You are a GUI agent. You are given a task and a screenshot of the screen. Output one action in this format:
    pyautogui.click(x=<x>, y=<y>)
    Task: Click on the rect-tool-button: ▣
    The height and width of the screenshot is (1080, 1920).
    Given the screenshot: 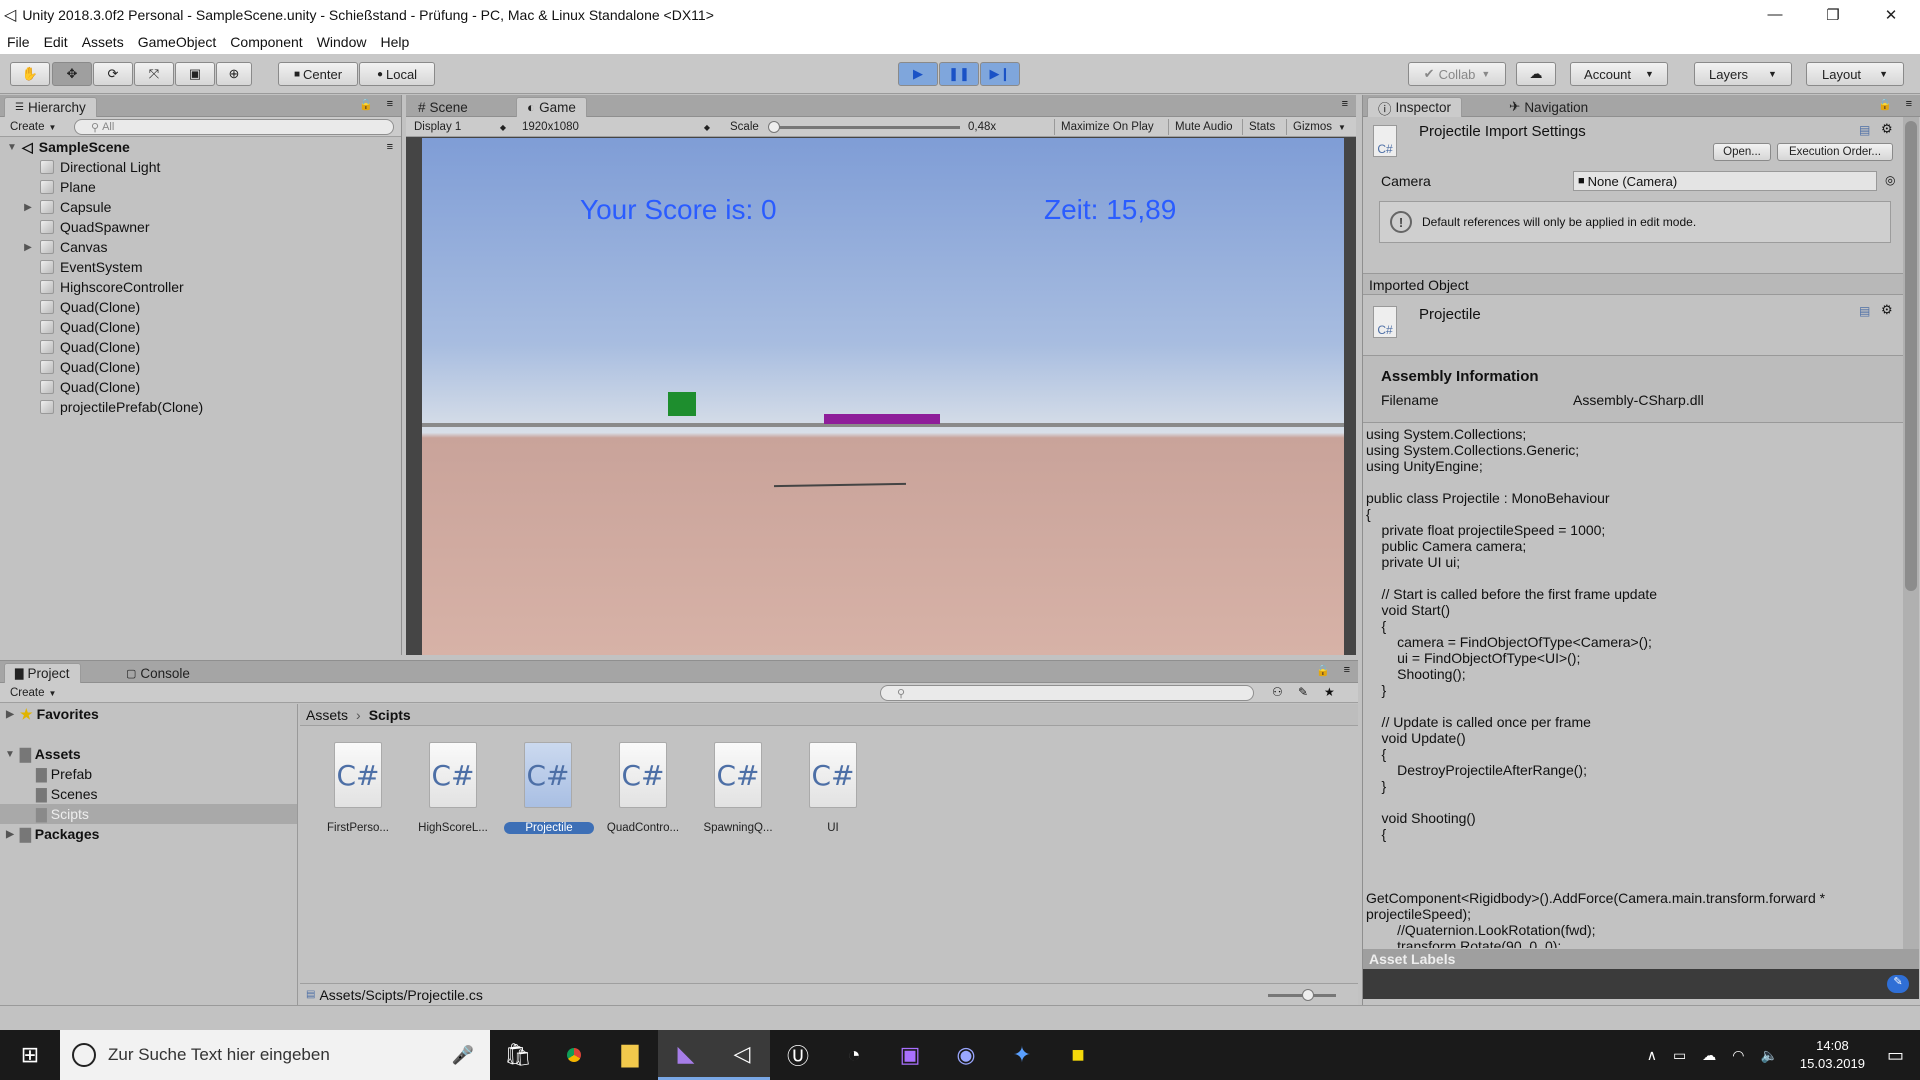 What is the action you would take?
    pyautogui.click(x=195, y=74)
    